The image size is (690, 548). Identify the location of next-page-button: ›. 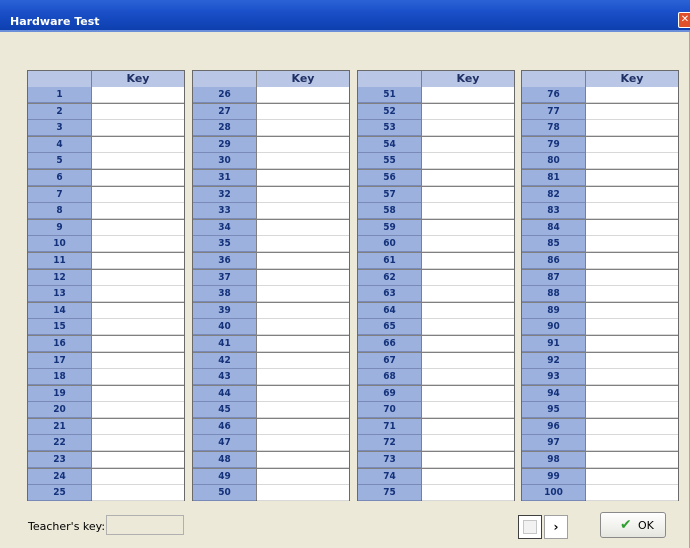
(556, 527).